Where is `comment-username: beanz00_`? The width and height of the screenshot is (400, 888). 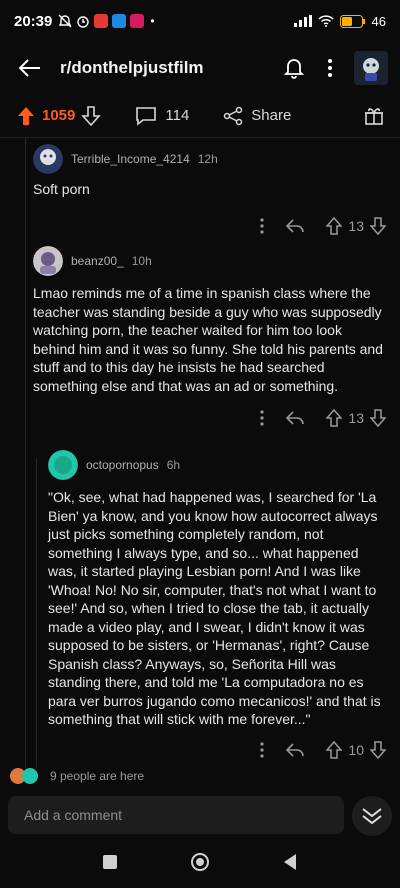 comment-username: beanz00_ is located at coordinates (97, 261).